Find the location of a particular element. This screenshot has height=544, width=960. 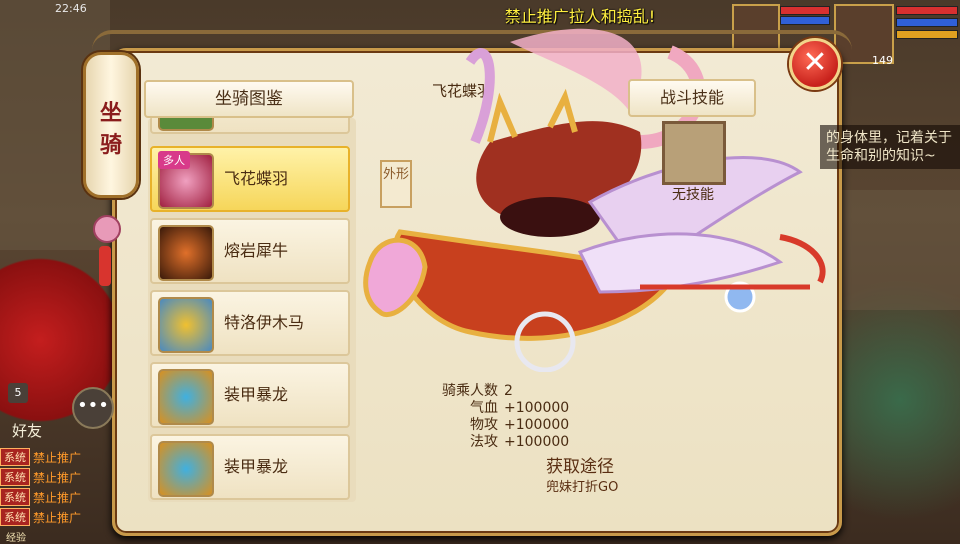

mount-name: 特洛伊木马 is located at coordinates (264, 322).